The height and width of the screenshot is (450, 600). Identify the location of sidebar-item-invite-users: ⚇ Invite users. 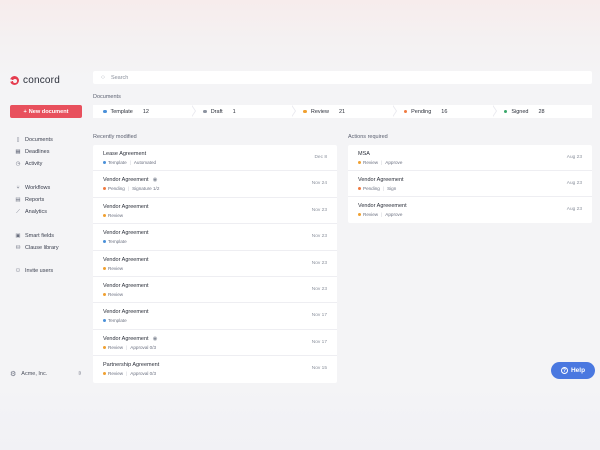
(34, 271).